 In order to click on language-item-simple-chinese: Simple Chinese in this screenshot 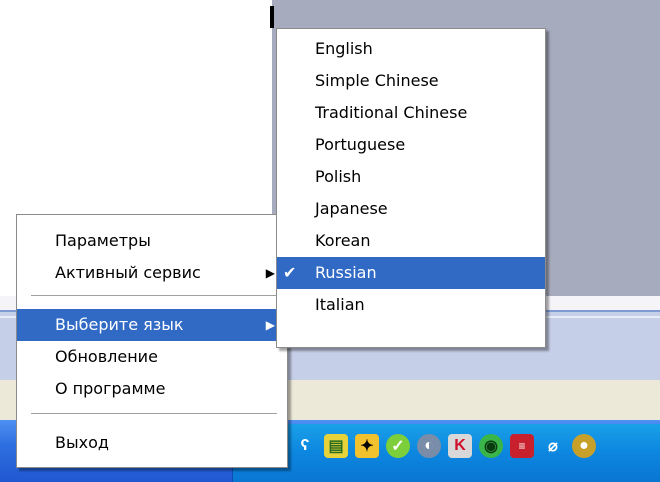, I will do `click(411, 81)`.